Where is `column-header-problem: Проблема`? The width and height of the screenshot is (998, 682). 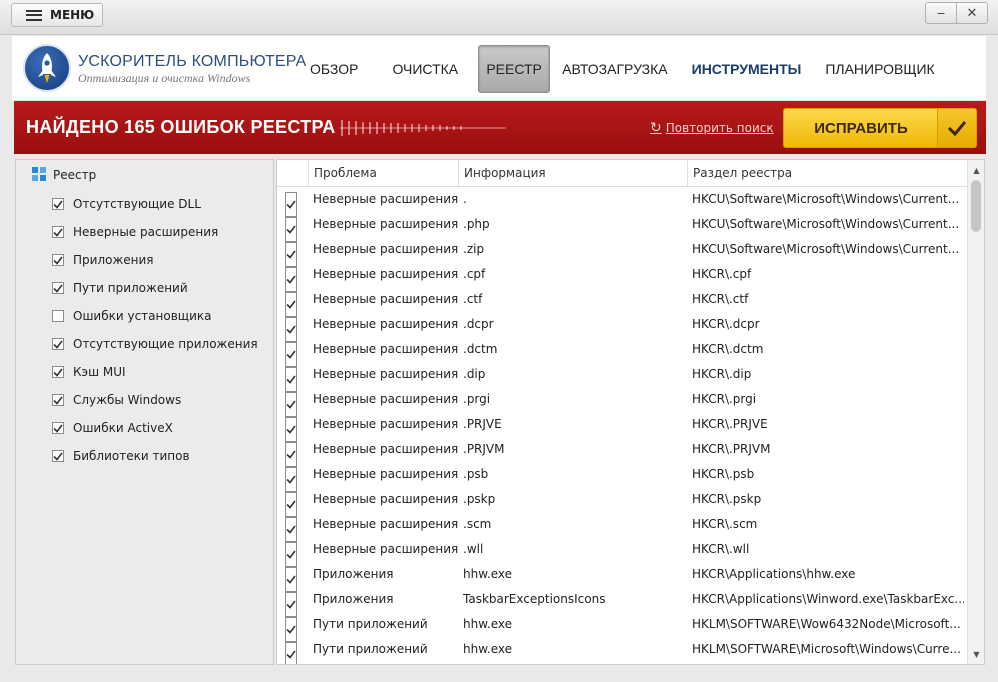
column-header-problem: Проблема is located at coordinates (383, 173).